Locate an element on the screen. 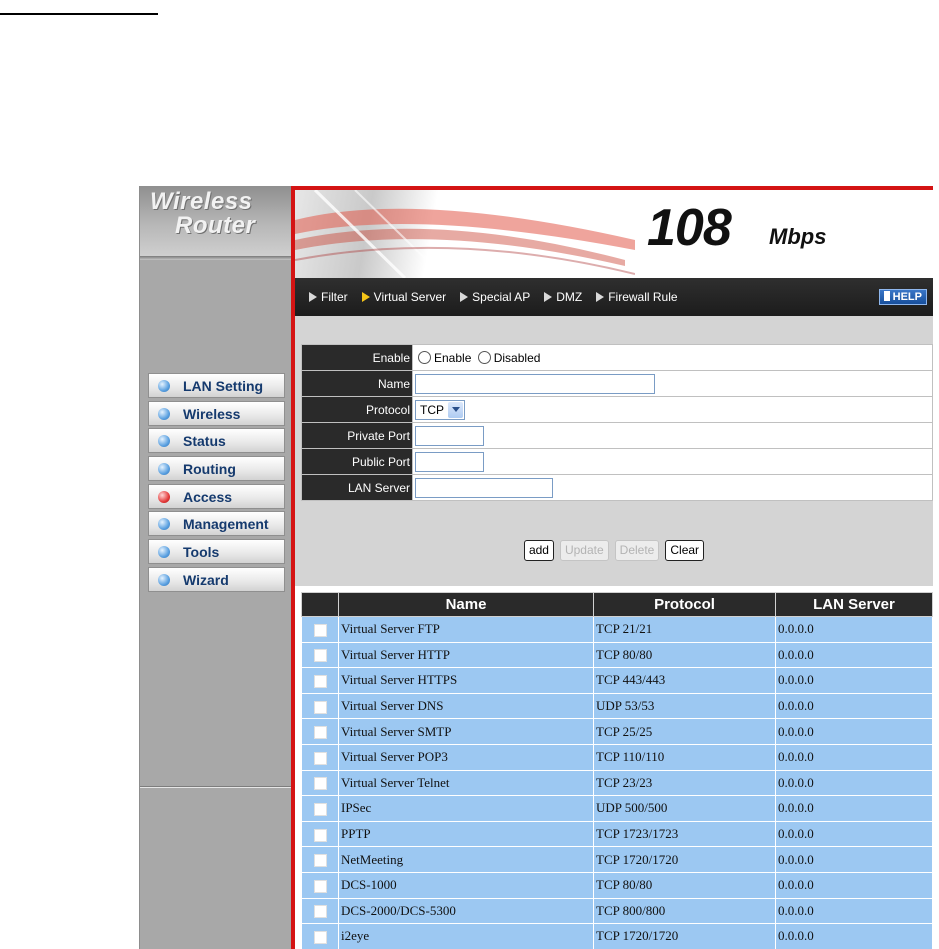  protocol-select: TCP is located at coordinates (440, 409).